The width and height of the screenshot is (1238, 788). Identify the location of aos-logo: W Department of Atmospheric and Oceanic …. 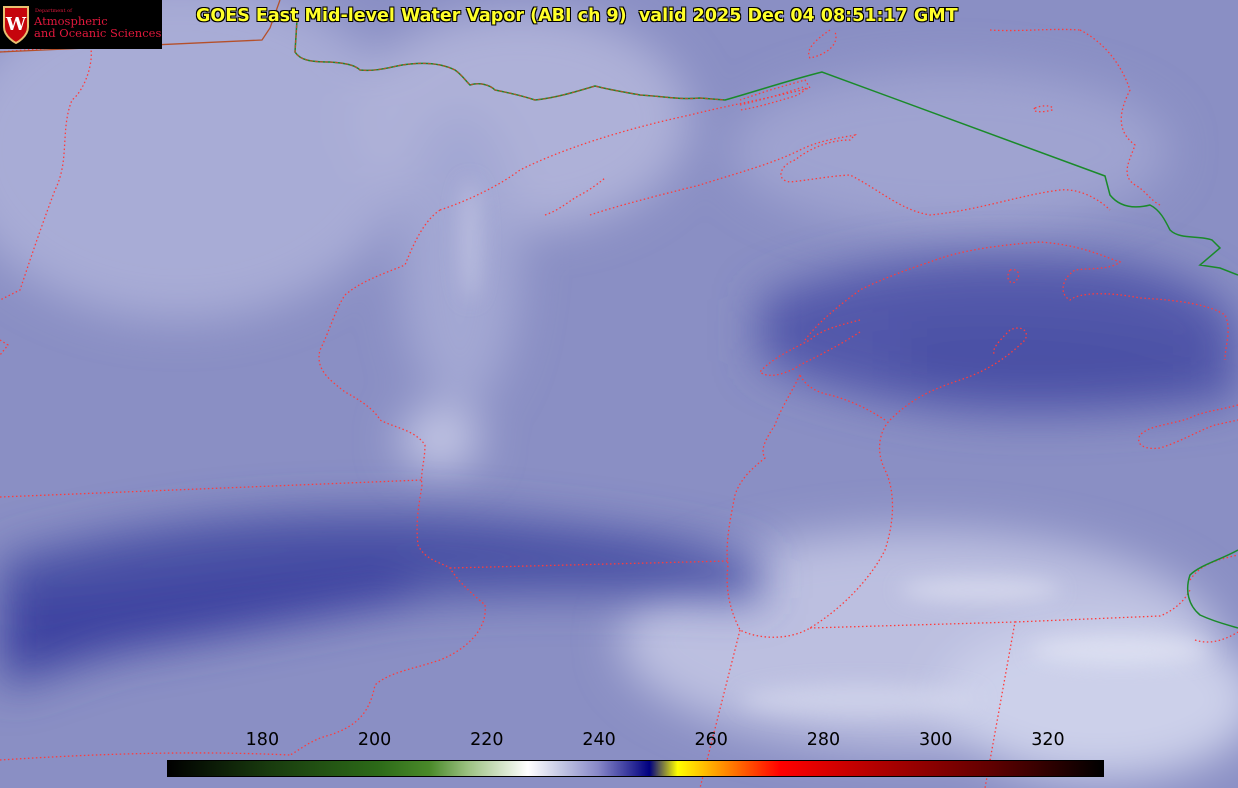
(81, 24).